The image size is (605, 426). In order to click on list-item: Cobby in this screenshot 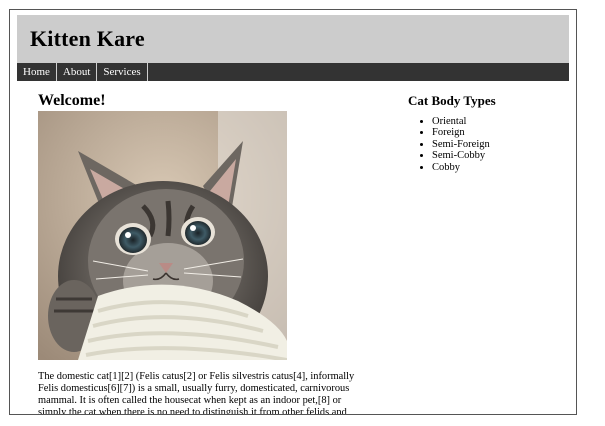, I will do `click(461, 167)`.